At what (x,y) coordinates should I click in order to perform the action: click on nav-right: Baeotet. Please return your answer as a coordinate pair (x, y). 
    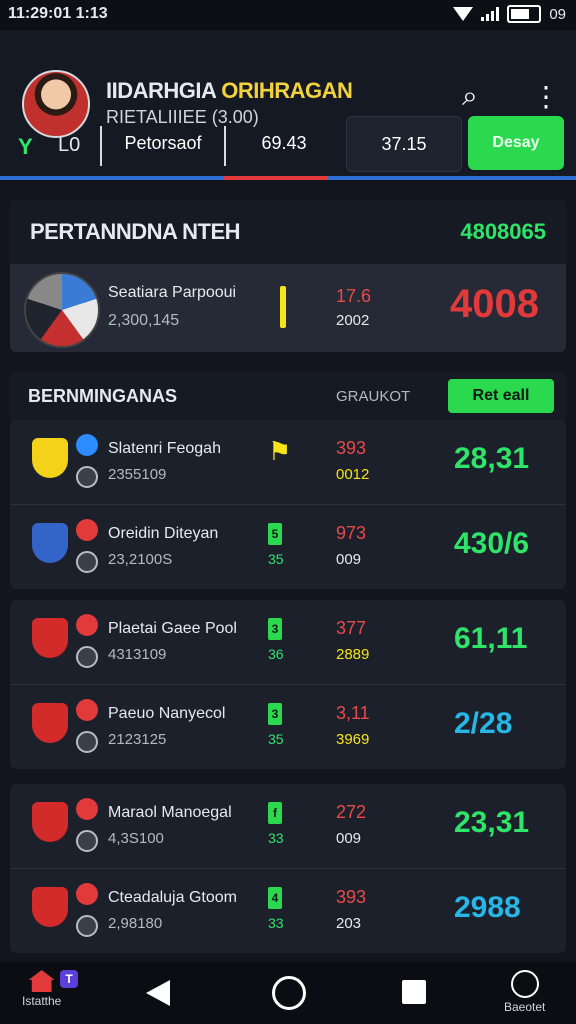
    Looking at the image, I should click on (524, 992).